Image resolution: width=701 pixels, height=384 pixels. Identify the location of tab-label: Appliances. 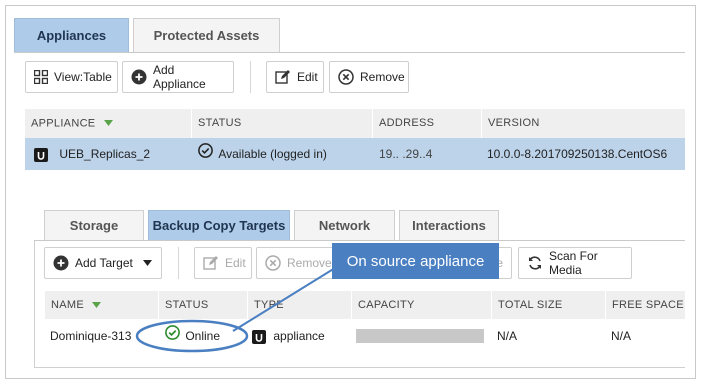
(71, 35).